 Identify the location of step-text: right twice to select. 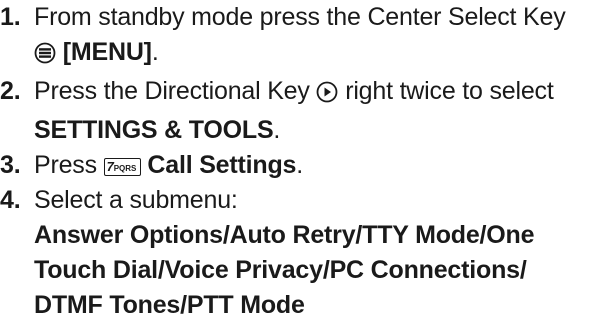
(449, 91).